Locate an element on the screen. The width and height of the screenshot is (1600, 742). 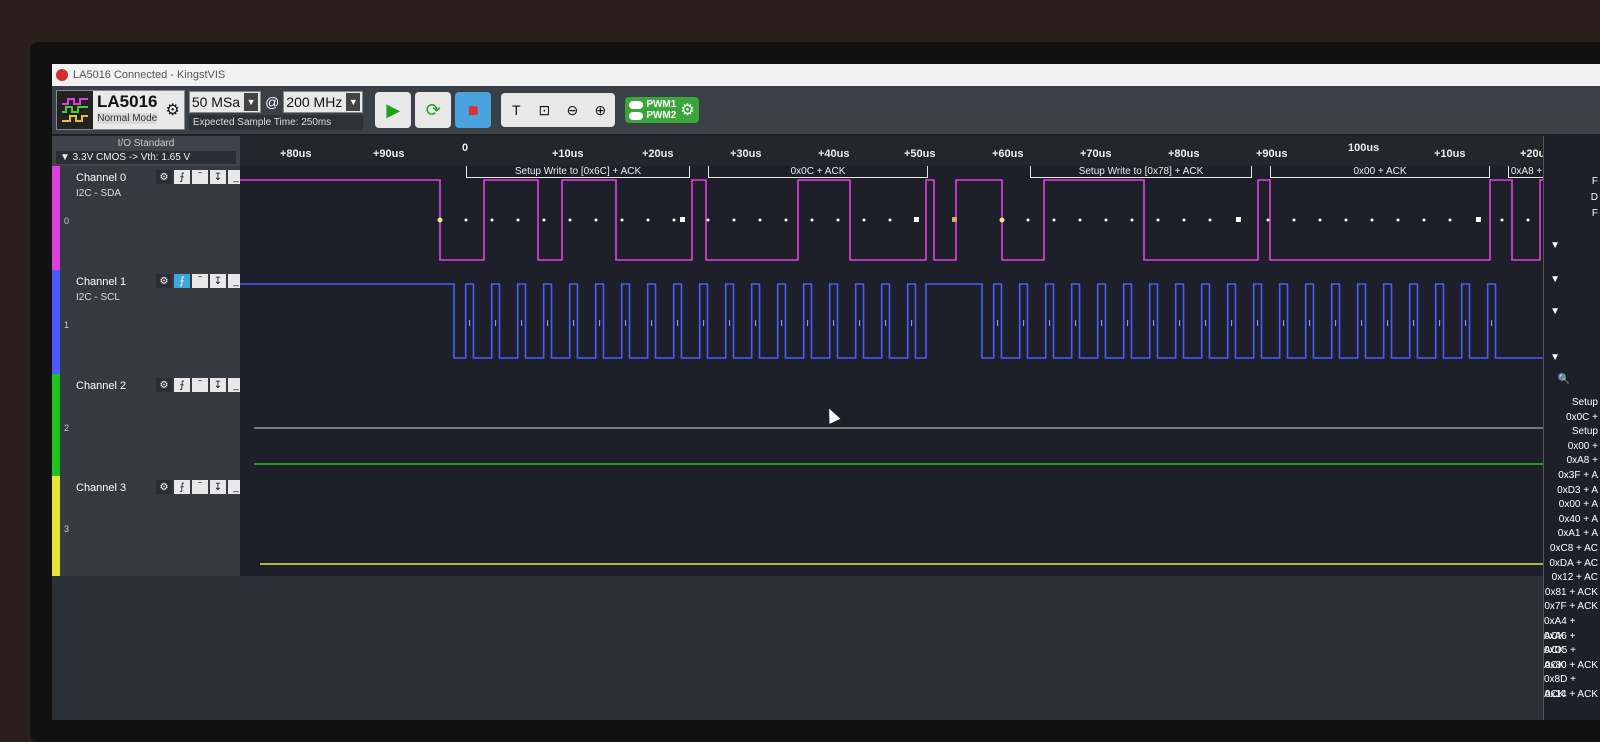
expected-sample-time: Expected Sample Time: 250ms is located at coordinates (276, 122).